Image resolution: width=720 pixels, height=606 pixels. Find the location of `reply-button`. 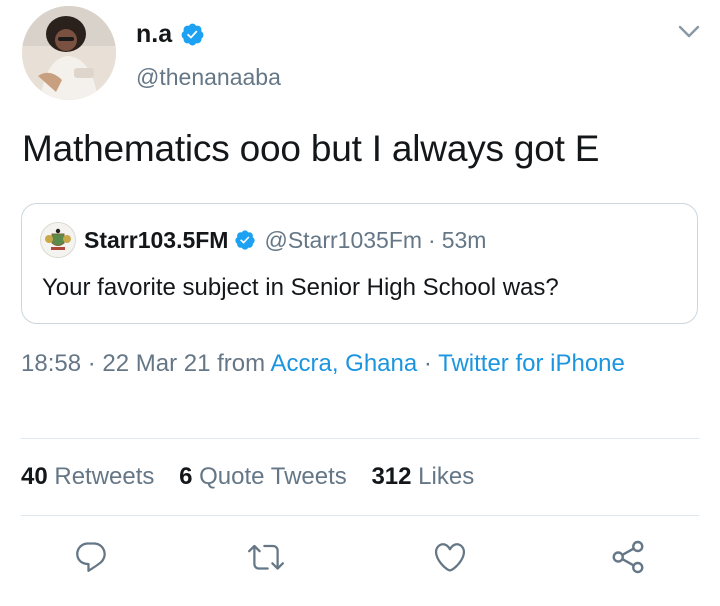

reply-button is located at coordinates (91, 557).